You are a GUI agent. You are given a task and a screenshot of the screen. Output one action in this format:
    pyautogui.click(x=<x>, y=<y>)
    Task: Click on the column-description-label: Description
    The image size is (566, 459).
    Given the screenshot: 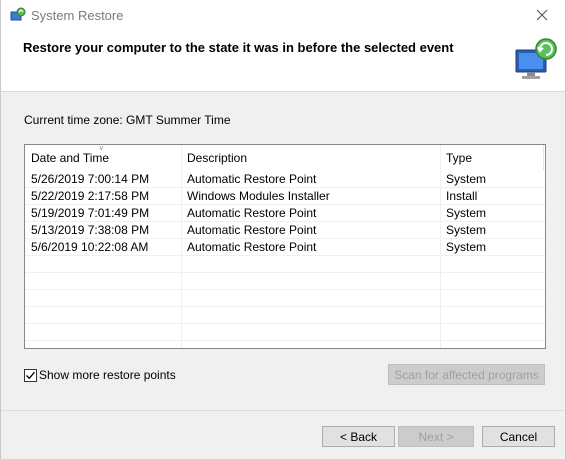 What is the action you would take?
    pyautogui.click(x=217, y=158)
    